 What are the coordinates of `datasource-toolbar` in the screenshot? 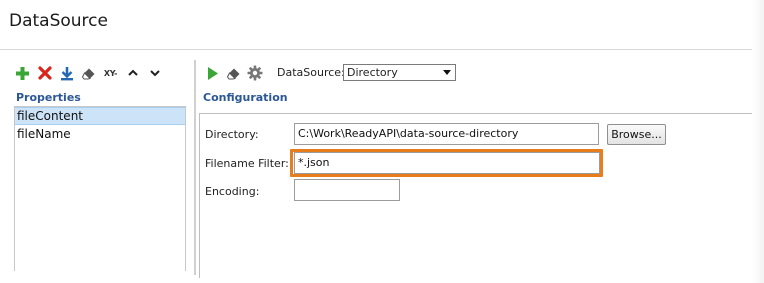 It's located at (233, 73).